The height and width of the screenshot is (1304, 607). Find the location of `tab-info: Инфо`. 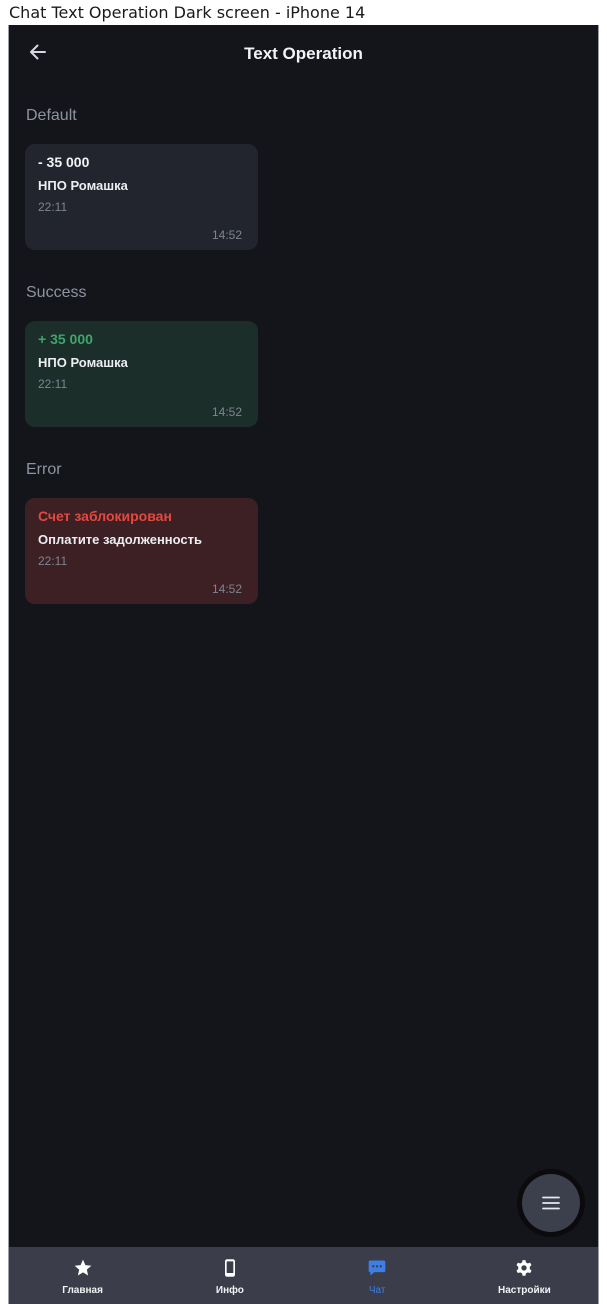

tab-info: Инфо is located at coordinates (229, 1275).